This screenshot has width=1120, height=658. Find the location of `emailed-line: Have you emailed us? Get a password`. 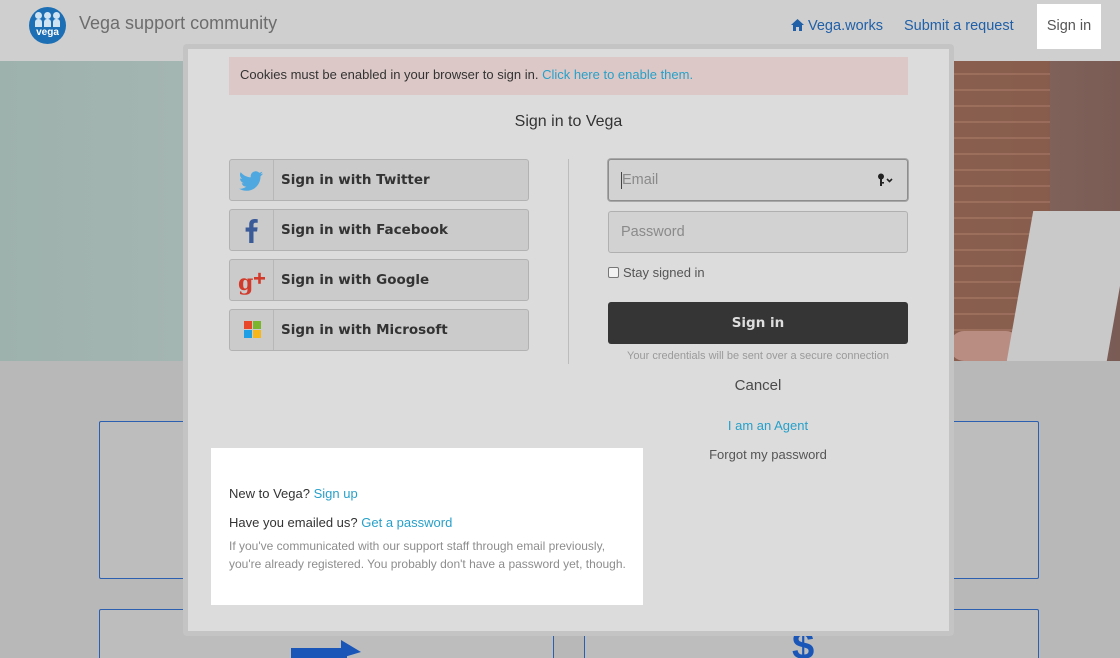

emailed-line: Have you emailed us? Get a password is located at coordinates (340, 522).